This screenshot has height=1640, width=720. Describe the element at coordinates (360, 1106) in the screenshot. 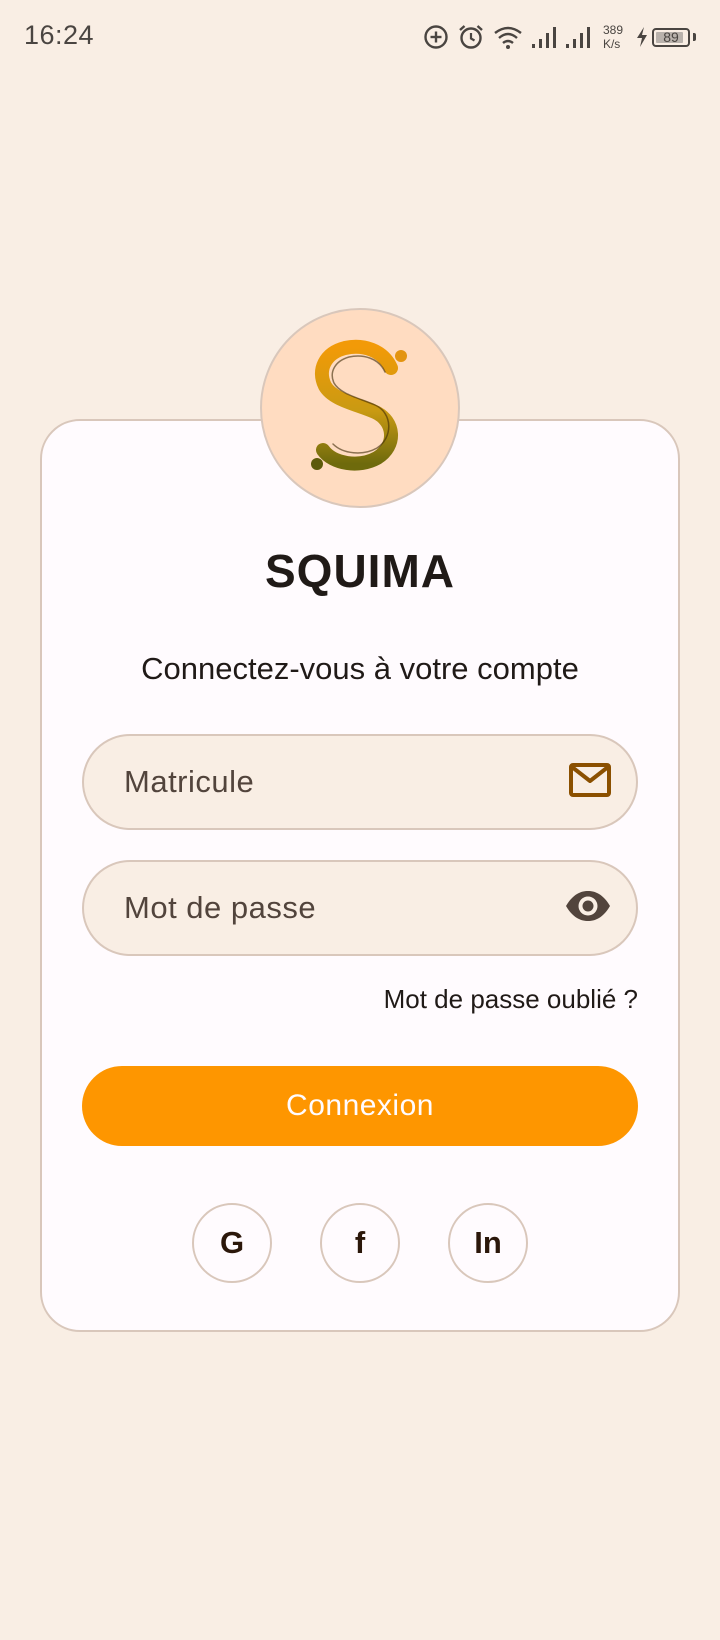

I see `login-button: Connexion` at that location.